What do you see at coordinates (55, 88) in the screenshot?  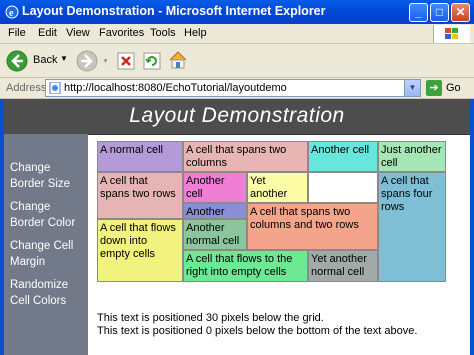 I see `page-icon` at bounding box center [55, 88].